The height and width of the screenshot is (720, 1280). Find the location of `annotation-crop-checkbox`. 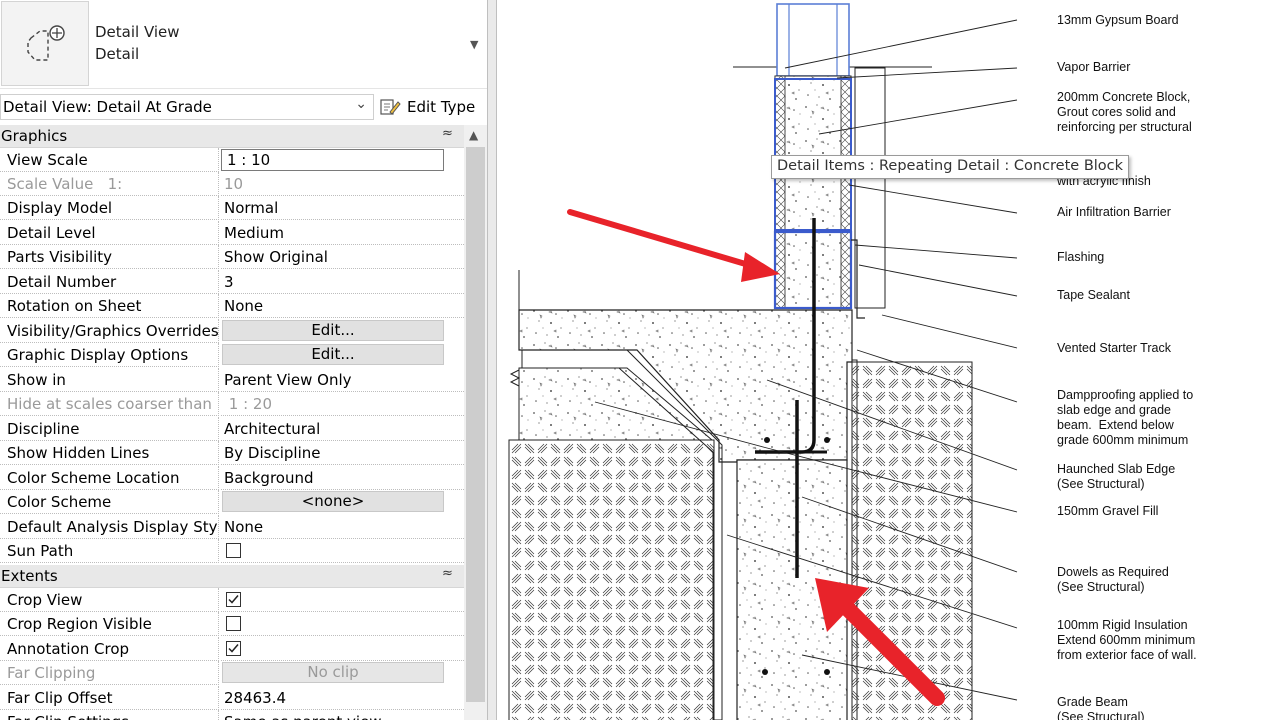

annotation-crop-checkbox is located at coordinates (233, 648).